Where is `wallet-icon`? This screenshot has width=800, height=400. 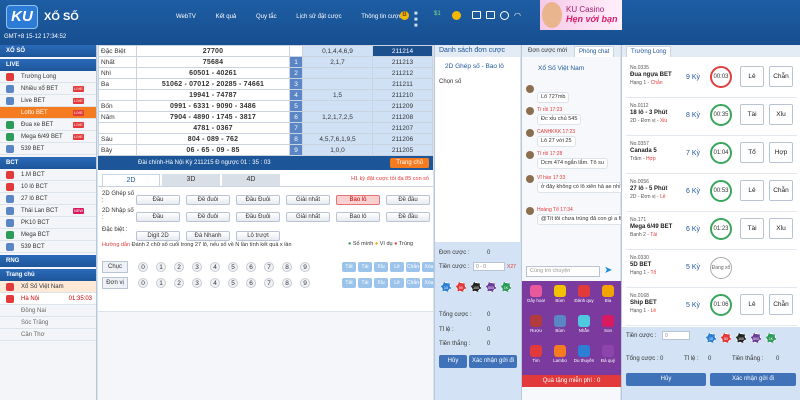
wallet-icon is located at coordinates (476, 15).